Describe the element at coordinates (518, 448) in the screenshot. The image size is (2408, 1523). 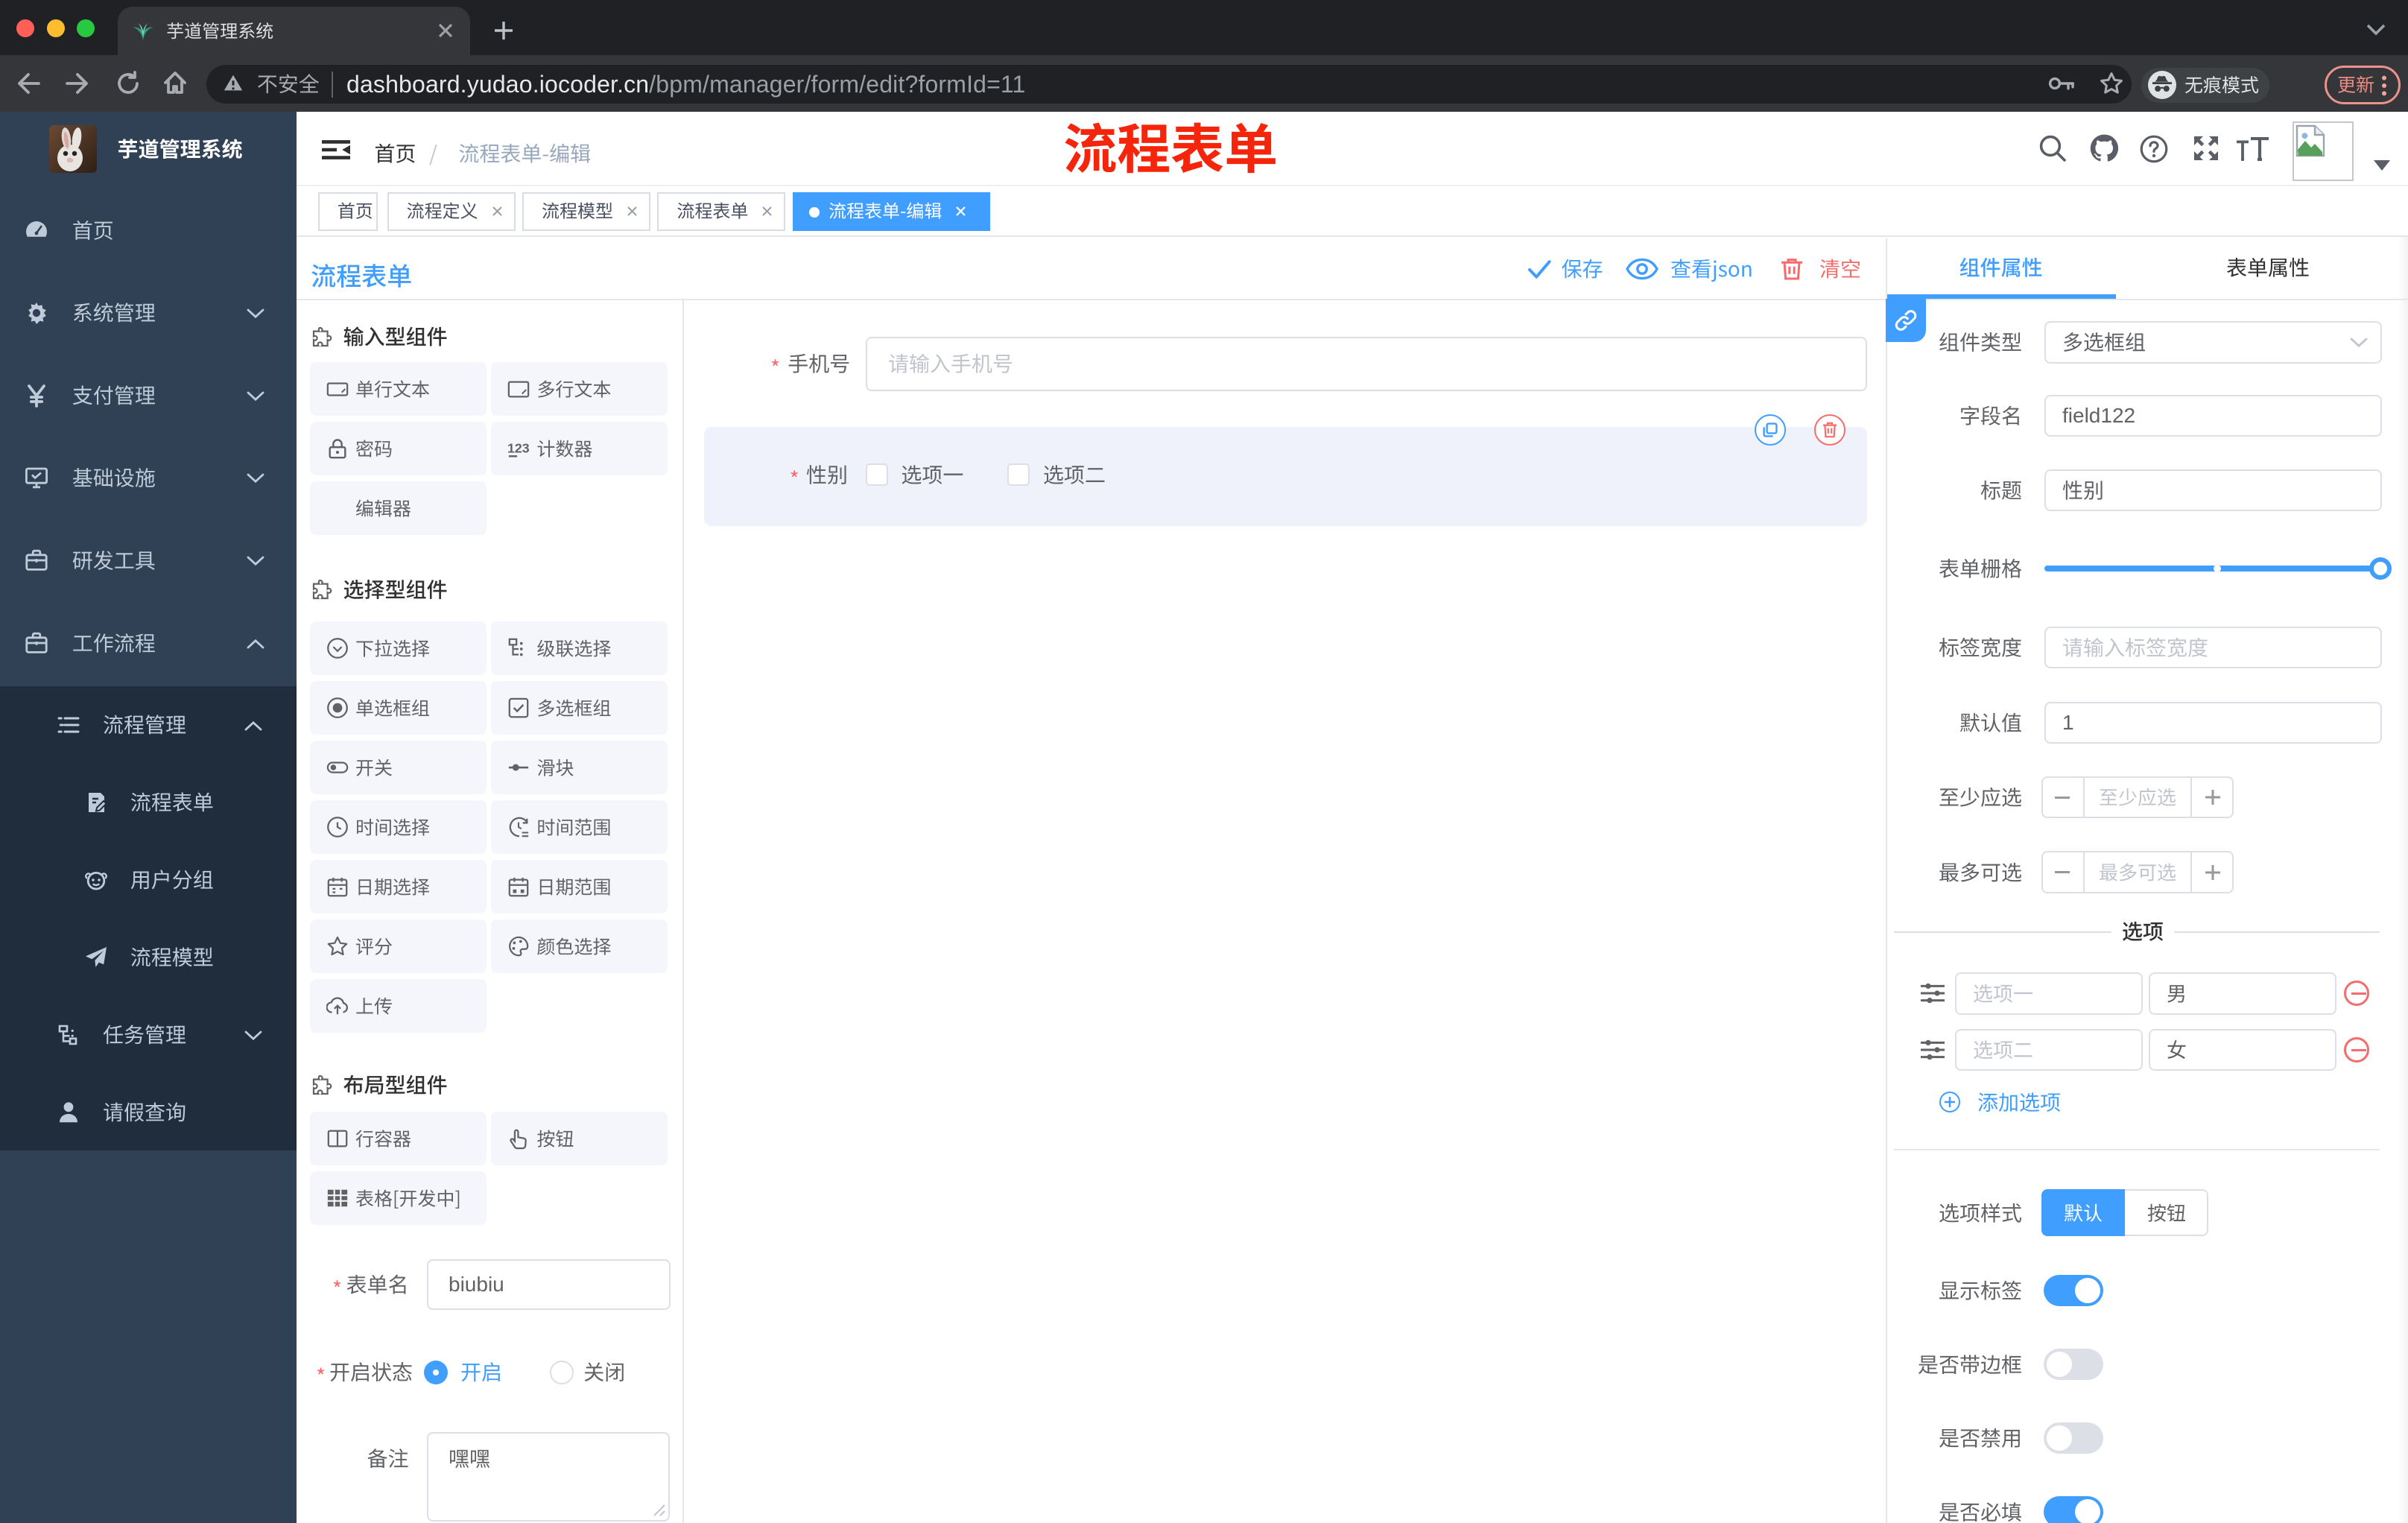
I see `svg-text: 123` at that location.